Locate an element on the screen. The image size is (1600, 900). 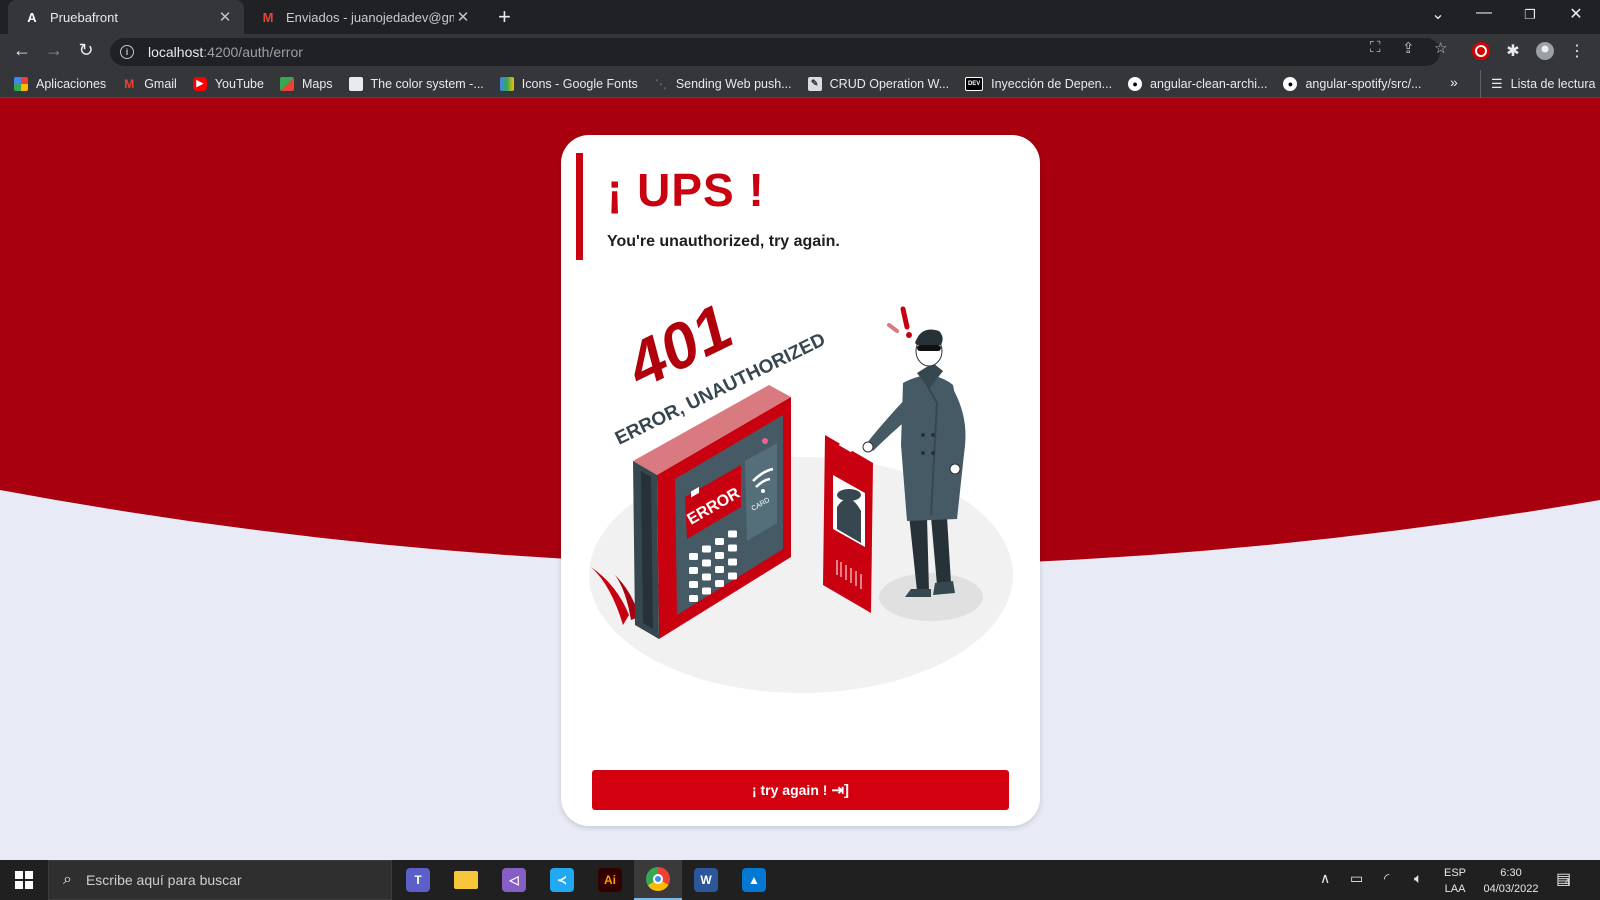
windows-logo-icon is located at coordinates (24, 880).